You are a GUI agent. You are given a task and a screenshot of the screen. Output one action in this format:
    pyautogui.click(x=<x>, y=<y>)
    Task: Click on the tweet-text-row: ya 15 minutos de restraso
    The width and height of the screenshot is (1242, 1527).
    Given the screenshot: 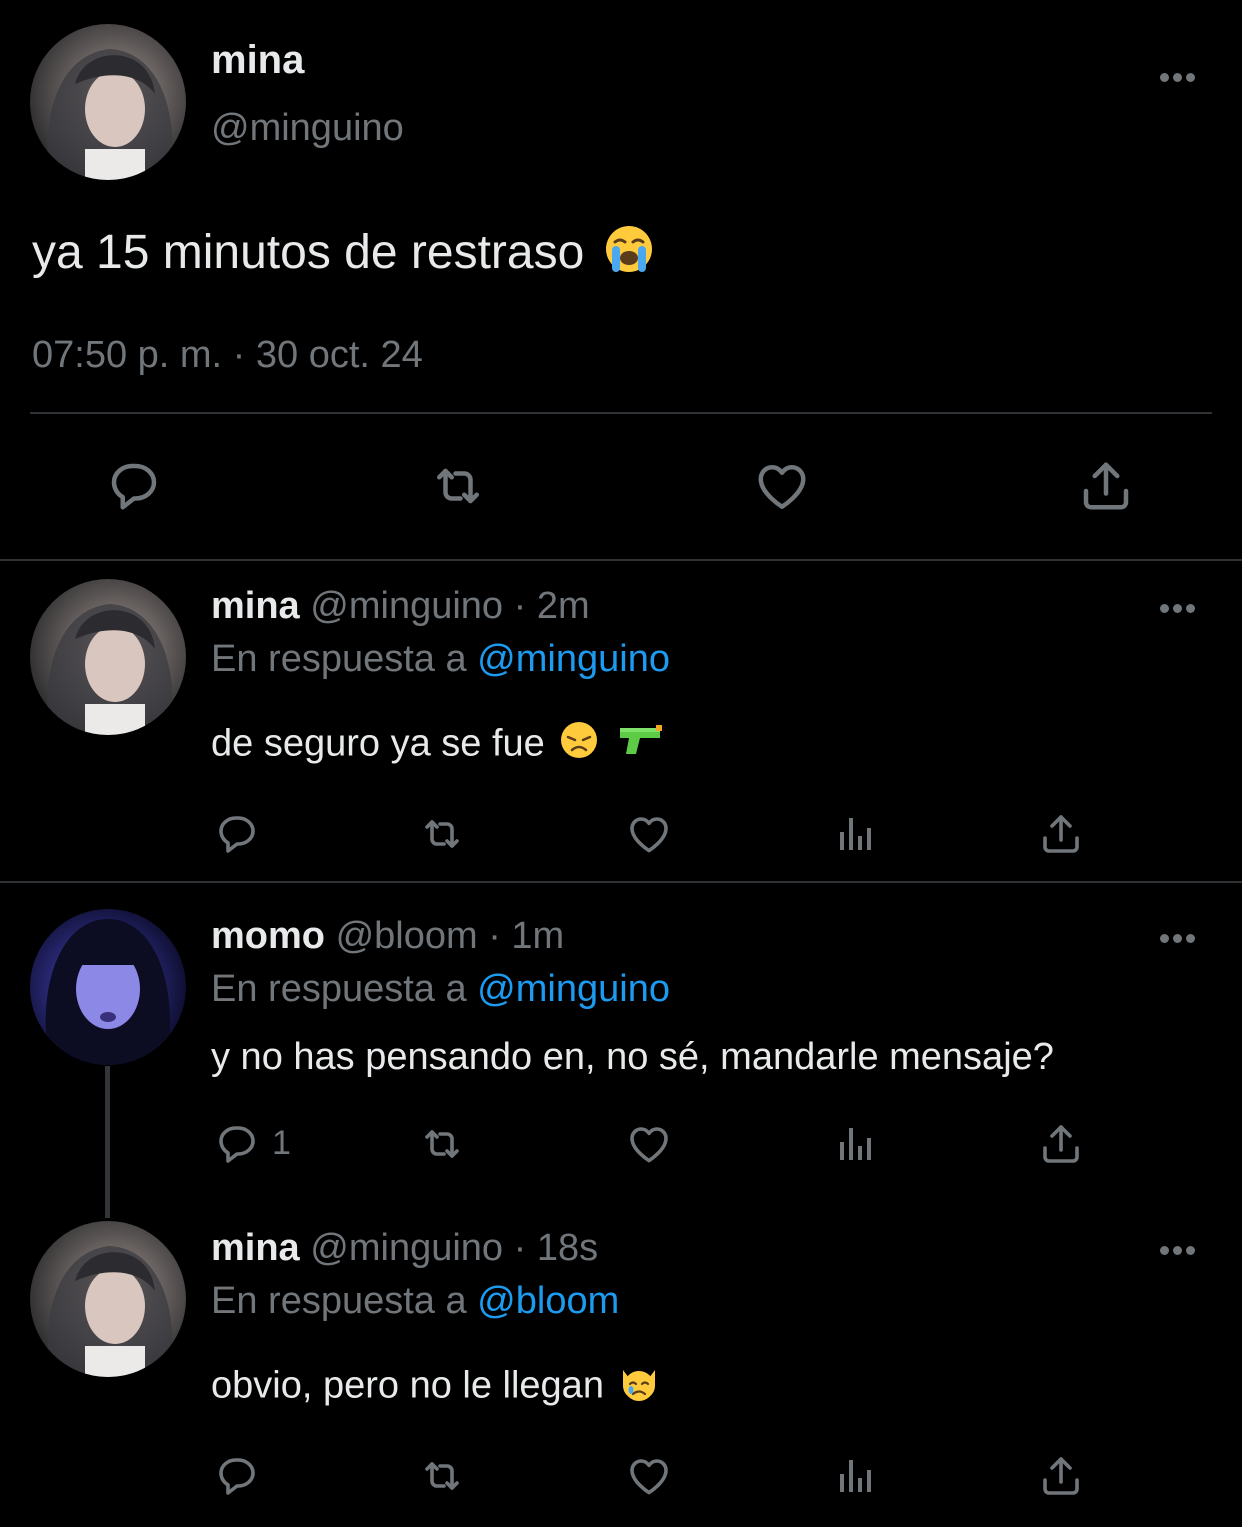 What is the action you would take?
    pyautogui.click(x=343, y=255)
    